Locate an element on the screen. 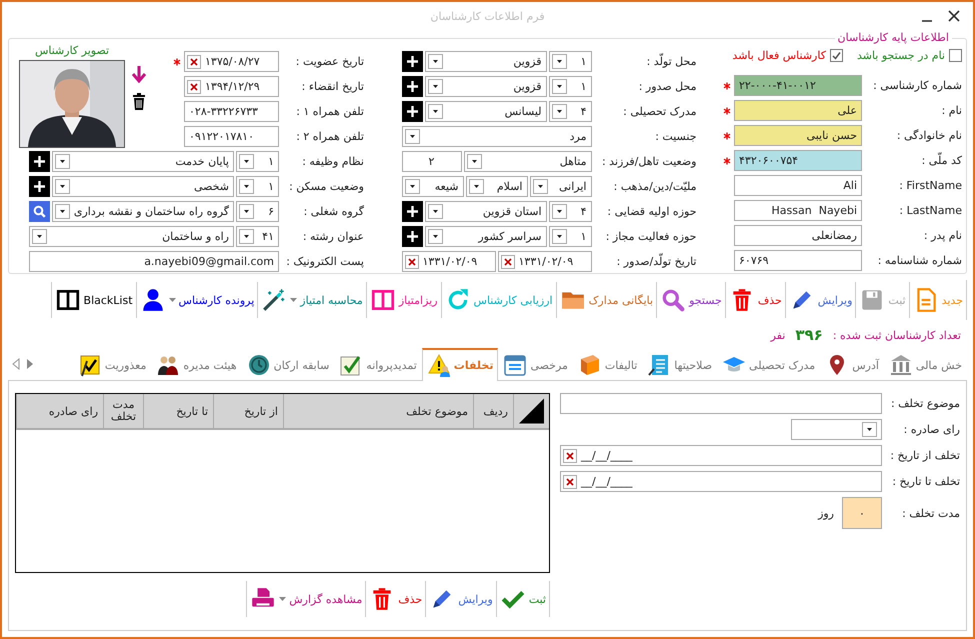 The width and height of the screenshot is (975, 639). dropdown: اسلام is located at coordinates (497, 186).